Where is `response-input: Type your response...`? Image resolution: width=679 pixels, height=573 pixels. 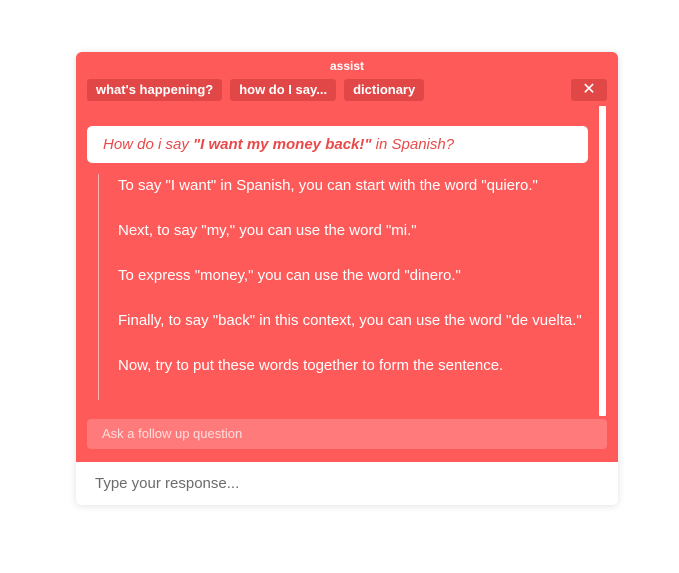 response-input: Type your response... is located at coordinates (347, 483).